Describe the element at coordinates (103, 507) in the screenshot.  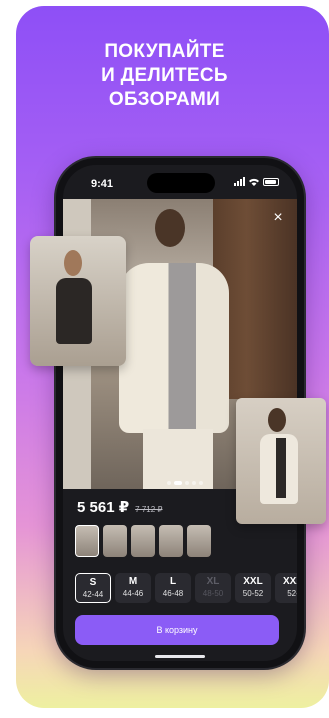
I see `product-price: 5 561 ₽` at that location.